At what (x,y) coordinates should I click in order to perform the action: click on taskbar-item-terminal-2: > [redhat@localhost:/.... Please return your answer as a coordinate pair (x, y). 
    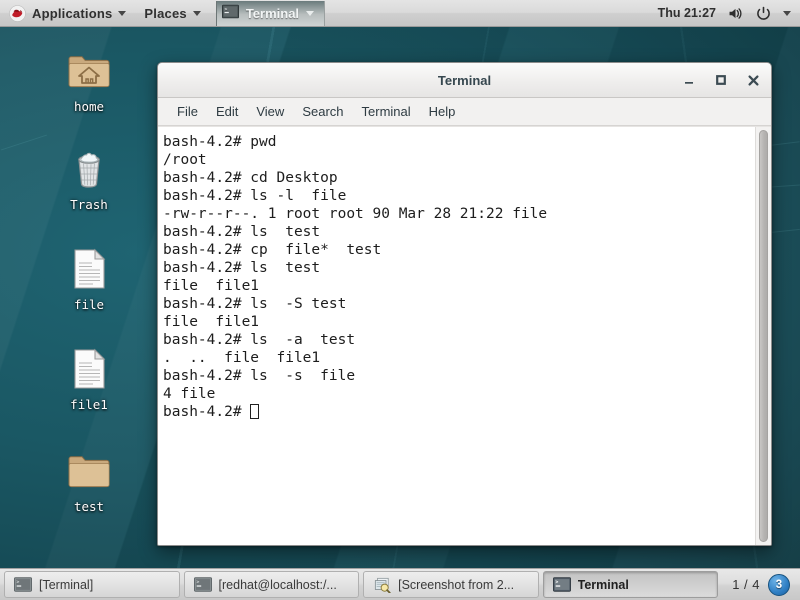
    Looking at the image, I should click on (271, 584).